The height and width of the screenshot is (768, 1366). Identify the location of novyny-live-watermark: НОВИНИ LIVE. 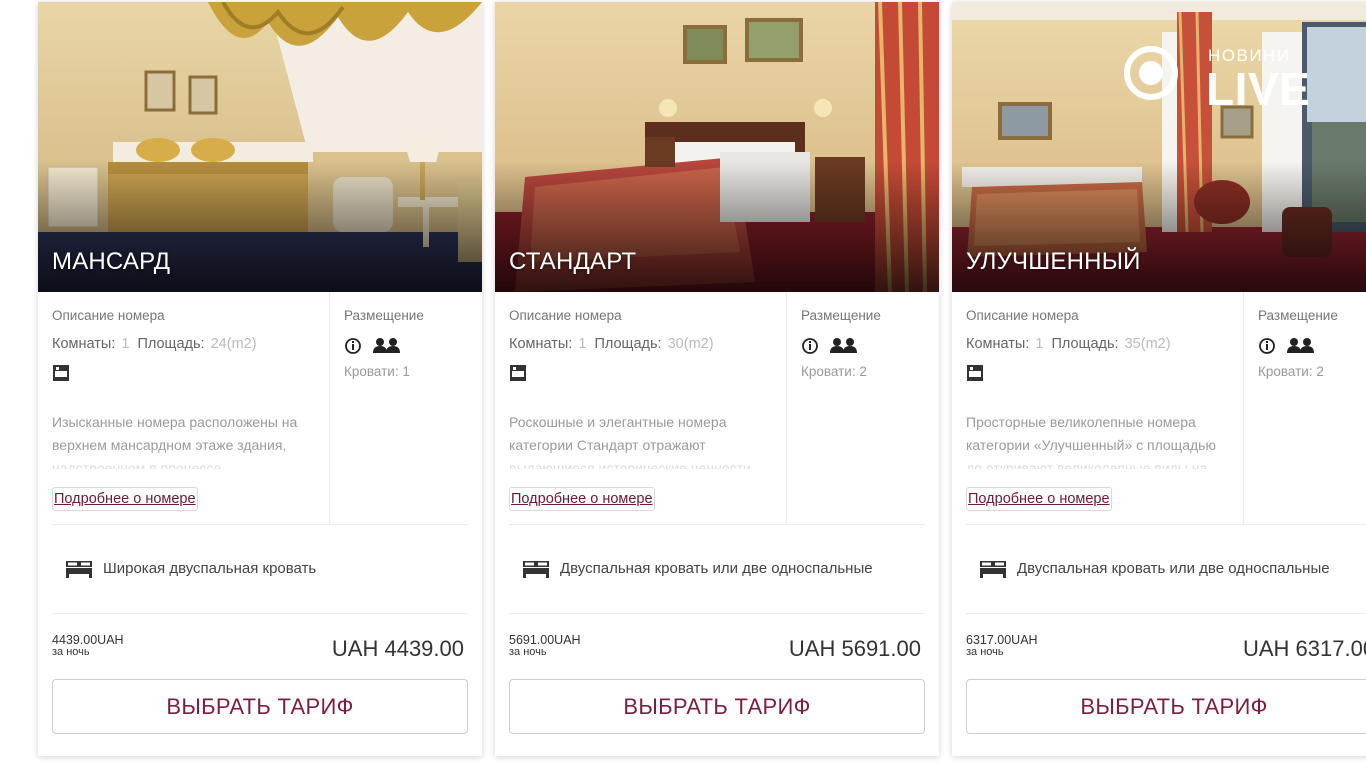
(1224, 80).